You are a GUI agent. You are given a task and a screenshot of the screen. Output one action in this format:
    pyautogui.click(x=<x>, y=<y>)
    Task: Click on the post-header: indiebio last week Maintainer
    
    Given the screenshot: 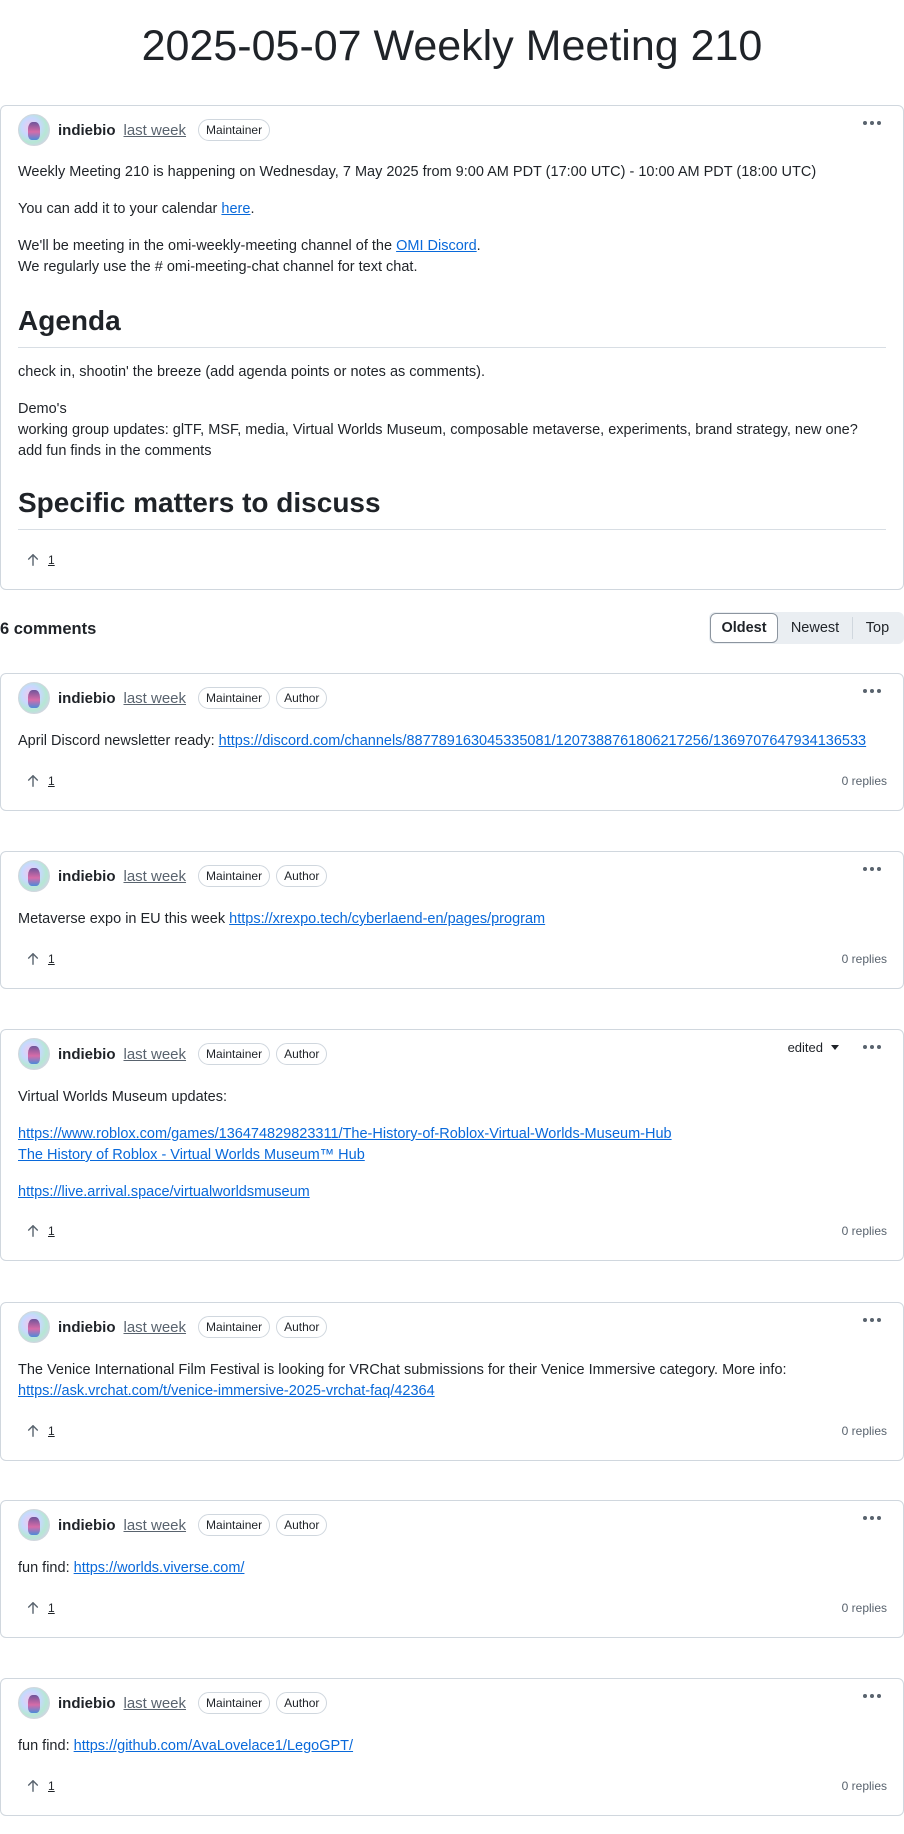 What is the action you would take?
    pyautogui.click(x=144, y=130)
    